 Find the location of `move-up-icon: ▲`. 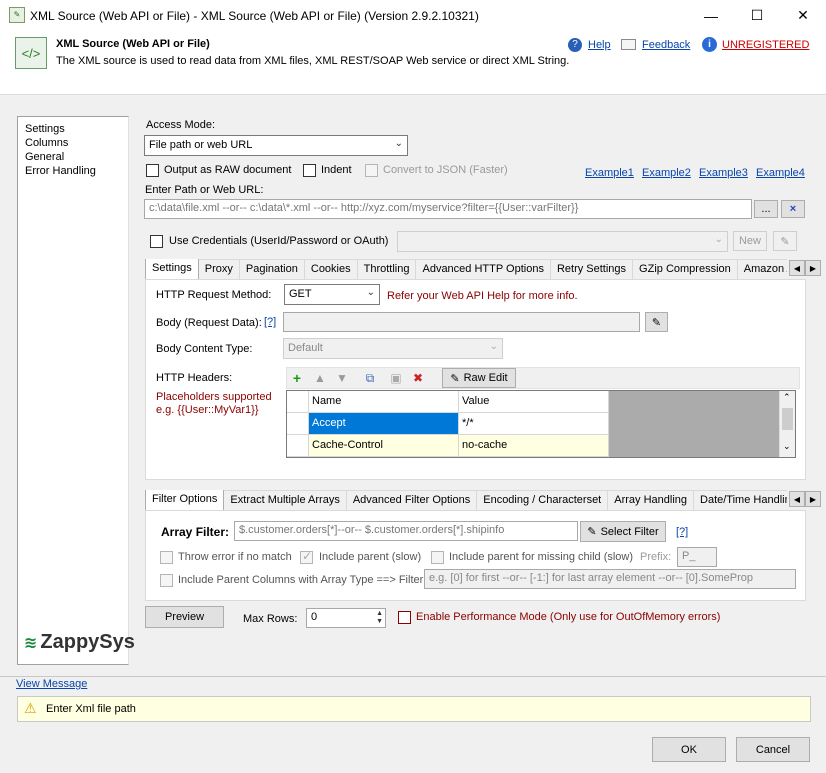

move-up-icon: ▲ is located at coordinates (320, 378).